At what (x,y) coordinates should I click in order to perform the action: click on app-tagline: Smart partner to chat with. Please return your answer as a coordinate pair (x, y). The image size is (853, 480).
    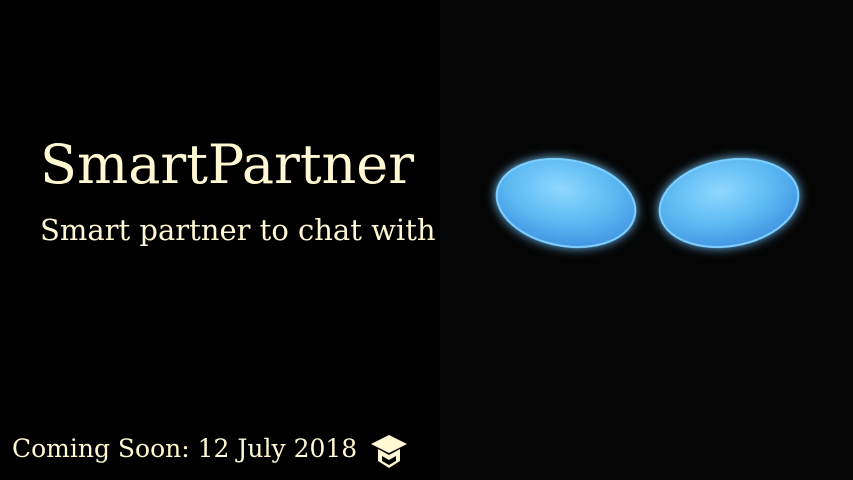
    Looking at the image, I should click on (238, 230).